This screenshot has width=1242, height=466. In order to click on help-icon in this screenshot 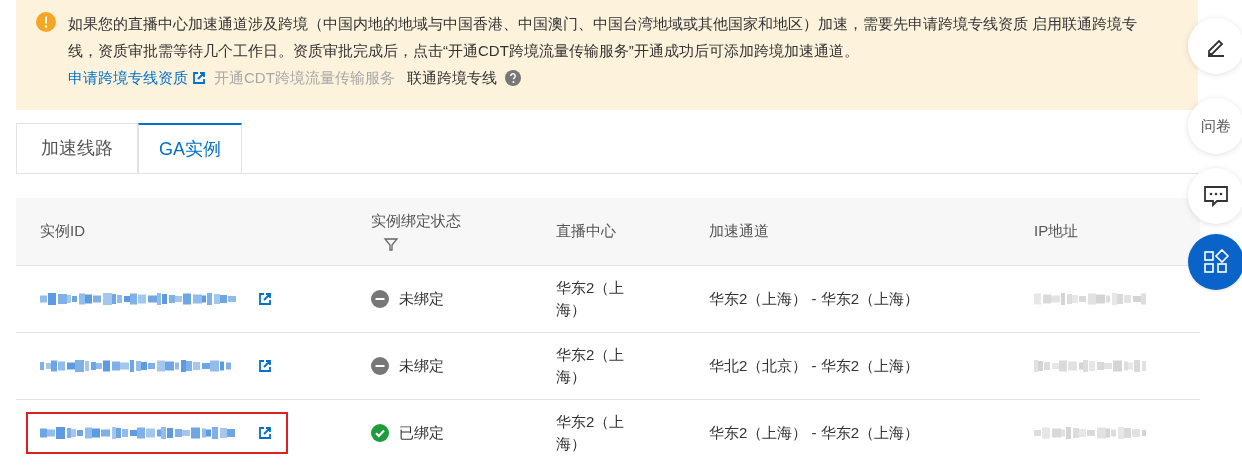, I will do `click(512, 77)`.